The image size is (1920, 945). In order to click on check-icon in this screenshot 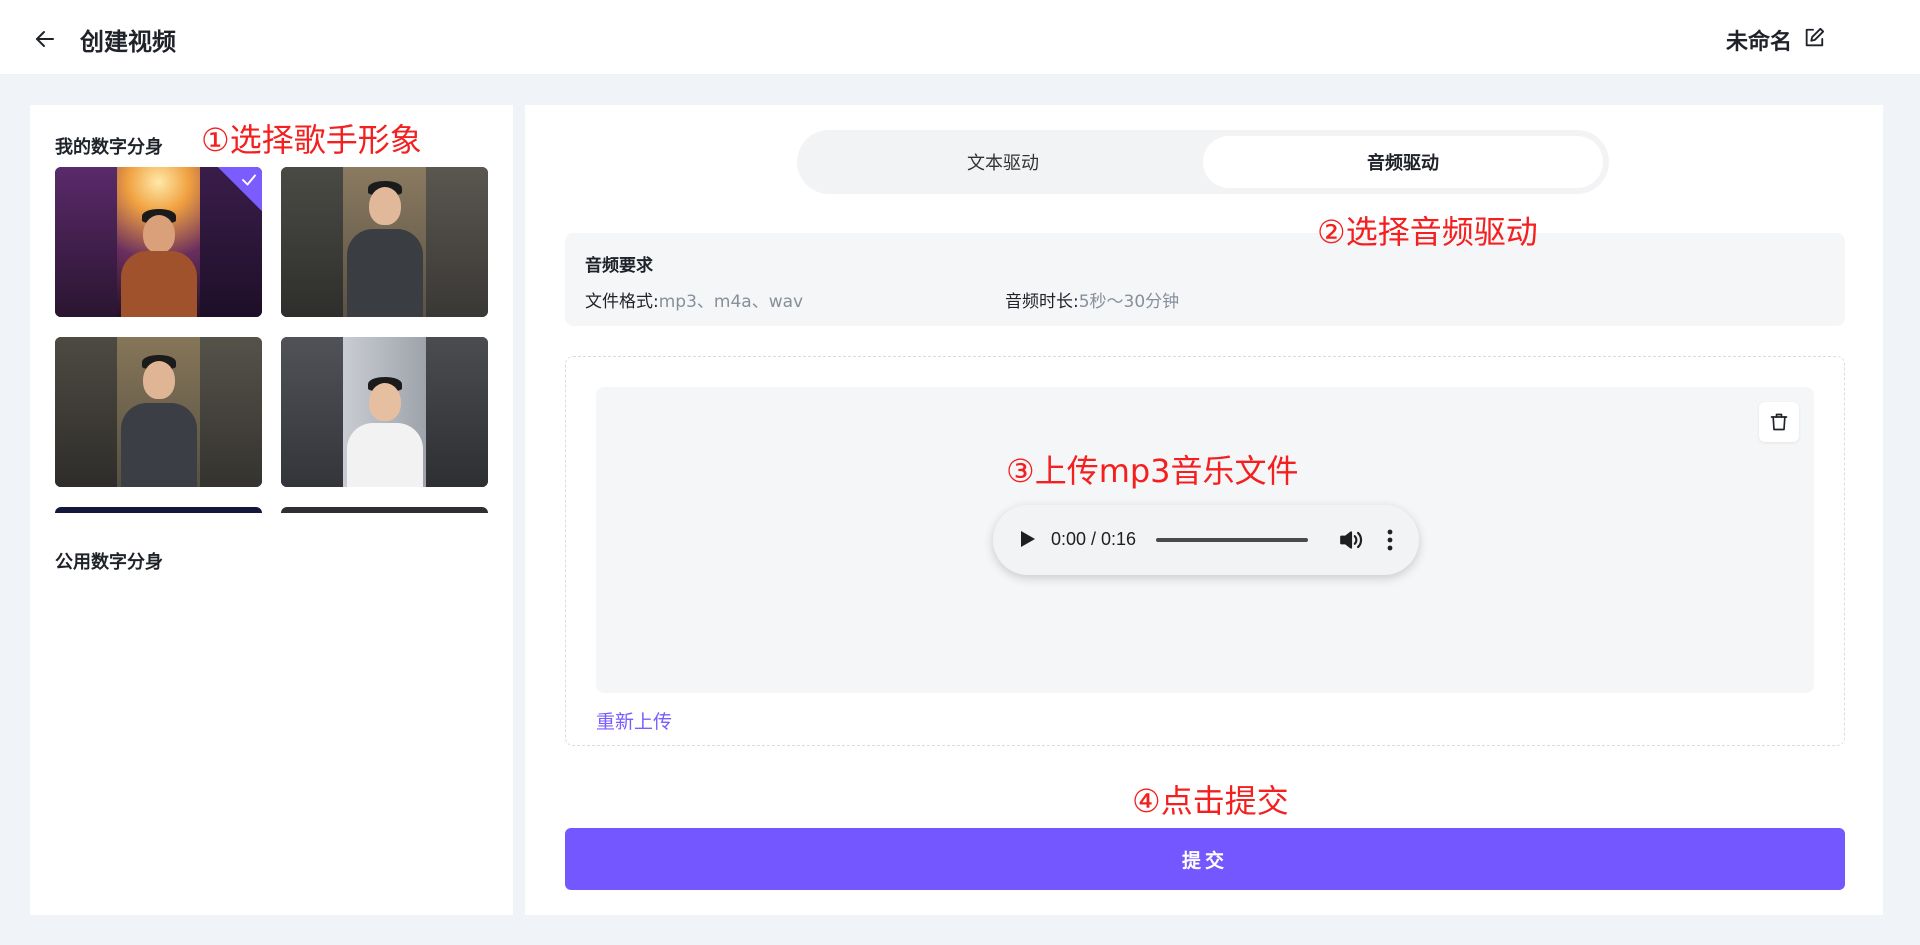, I will do `click(249, 180)`.